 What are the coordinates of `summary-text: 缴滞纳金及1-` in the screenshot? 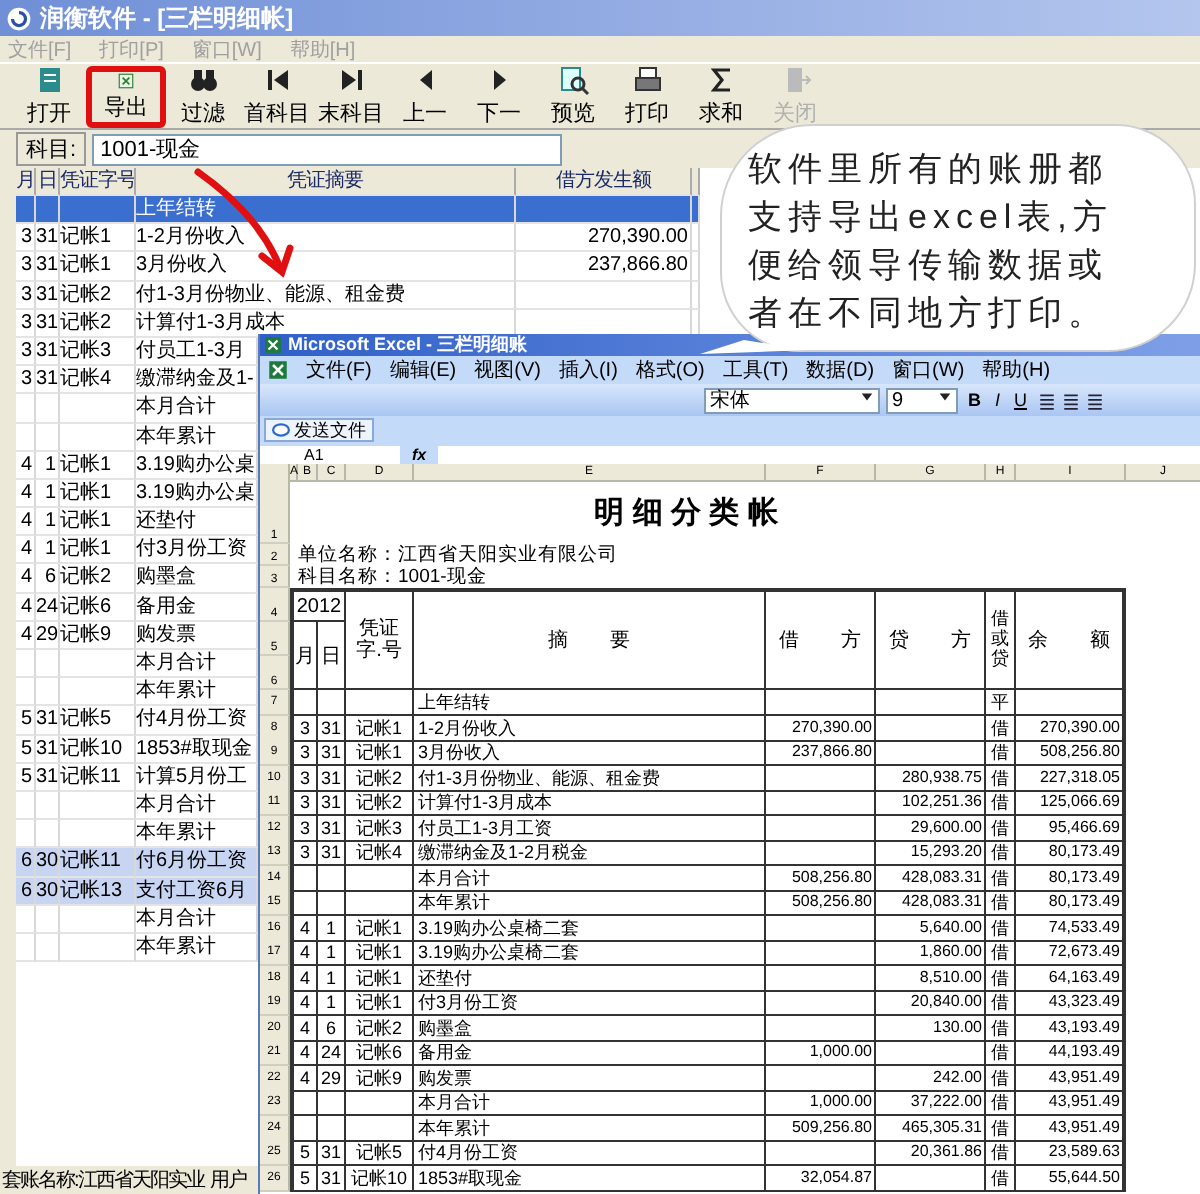 It's located at (195, 379).